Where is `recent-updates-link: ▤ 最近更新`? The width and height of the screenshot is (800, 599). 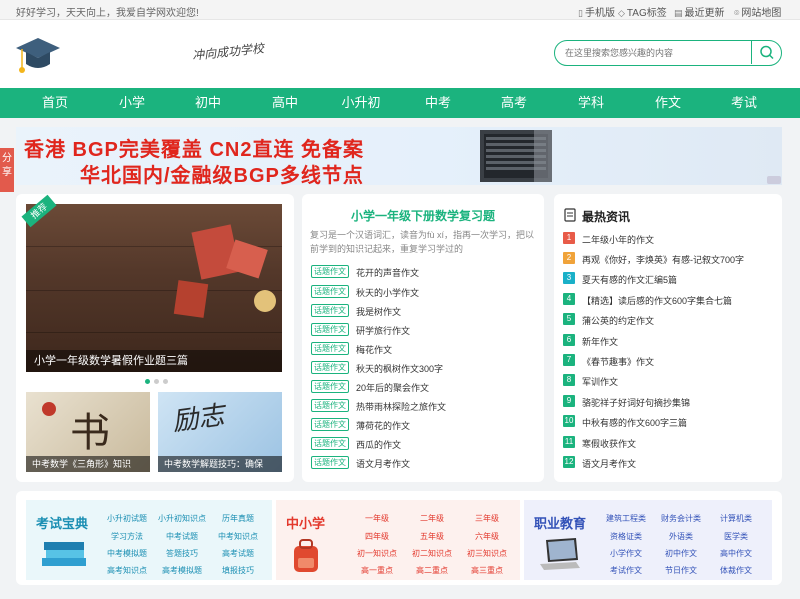 recent-updates-link: ▤ 最近更新 is located at coordinates (699, 11).